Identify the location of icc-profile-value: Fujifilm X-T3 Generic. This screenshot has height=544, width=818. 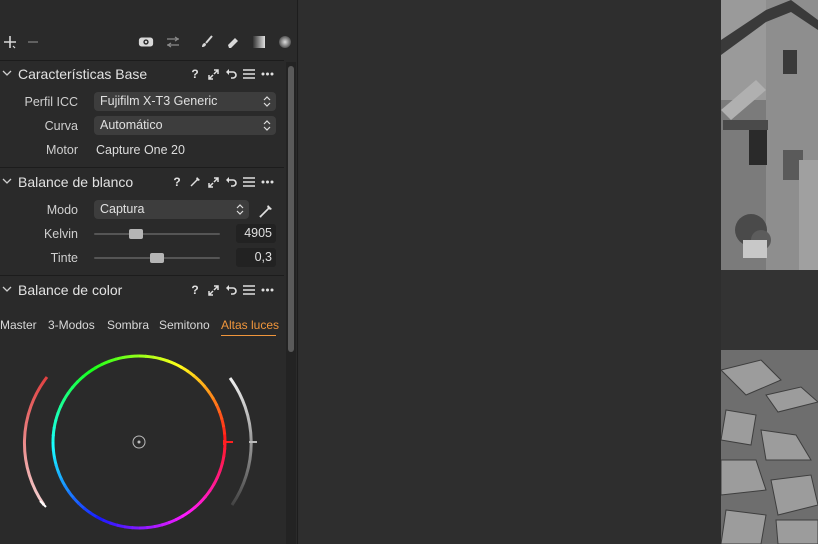
(159, 101).